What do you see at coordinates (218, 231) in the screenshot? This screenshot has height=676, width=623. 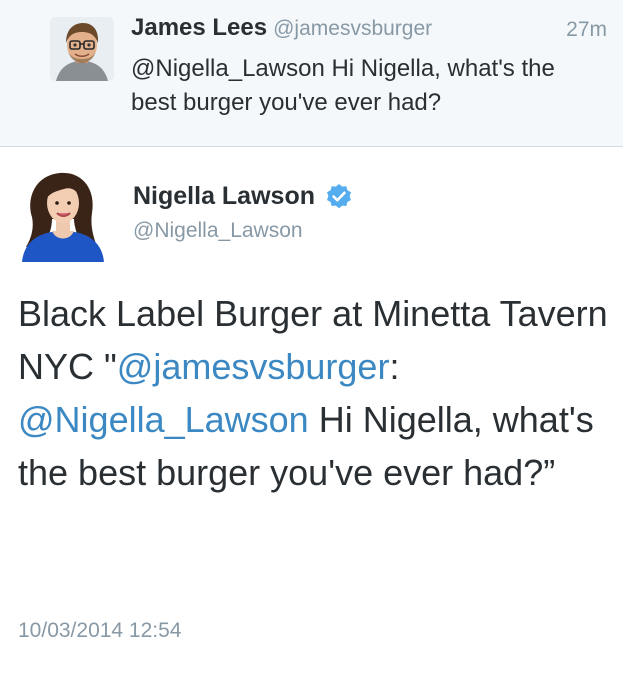 I see `main-author-handle: @Nigella_Lawson` at bounding box center [218, 231].